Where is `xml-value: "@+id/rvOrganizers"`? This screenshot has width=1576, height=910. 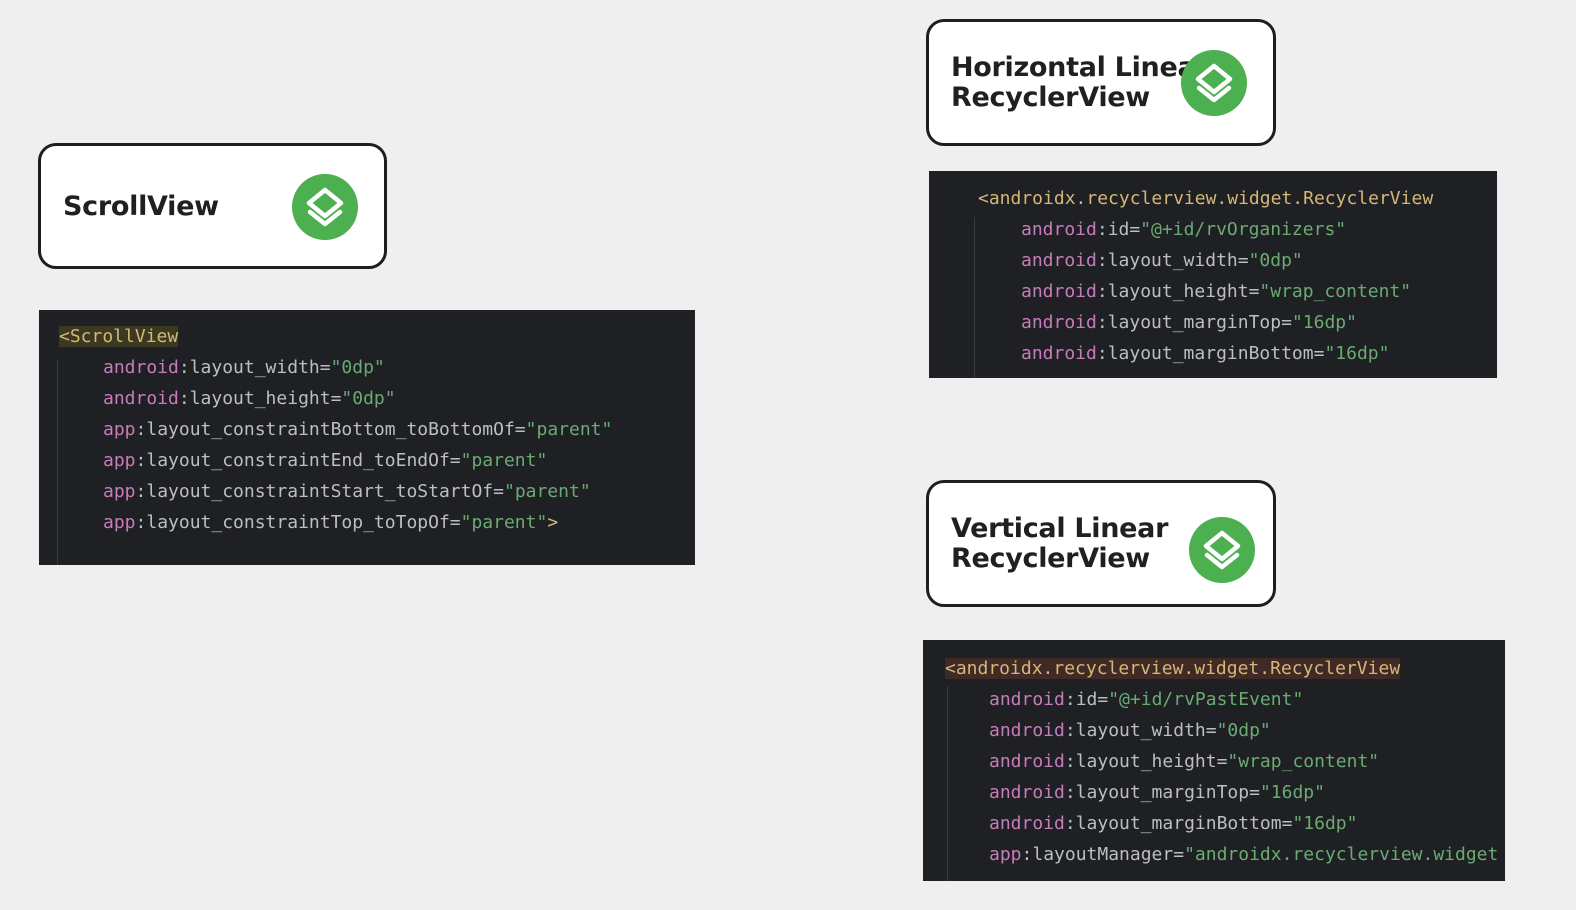 xml-value: "@+id/rvOrganizers" is located at coordinates (1243, 229).